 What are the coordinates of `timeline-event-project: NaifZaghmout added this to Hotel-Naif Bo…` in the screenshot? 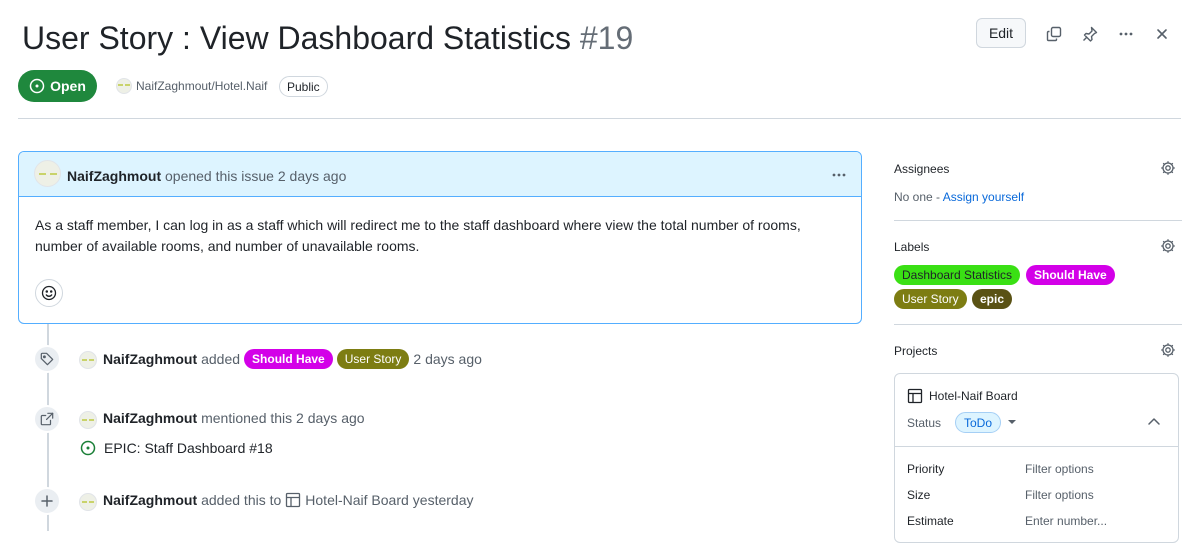 It's located at (288, 500).